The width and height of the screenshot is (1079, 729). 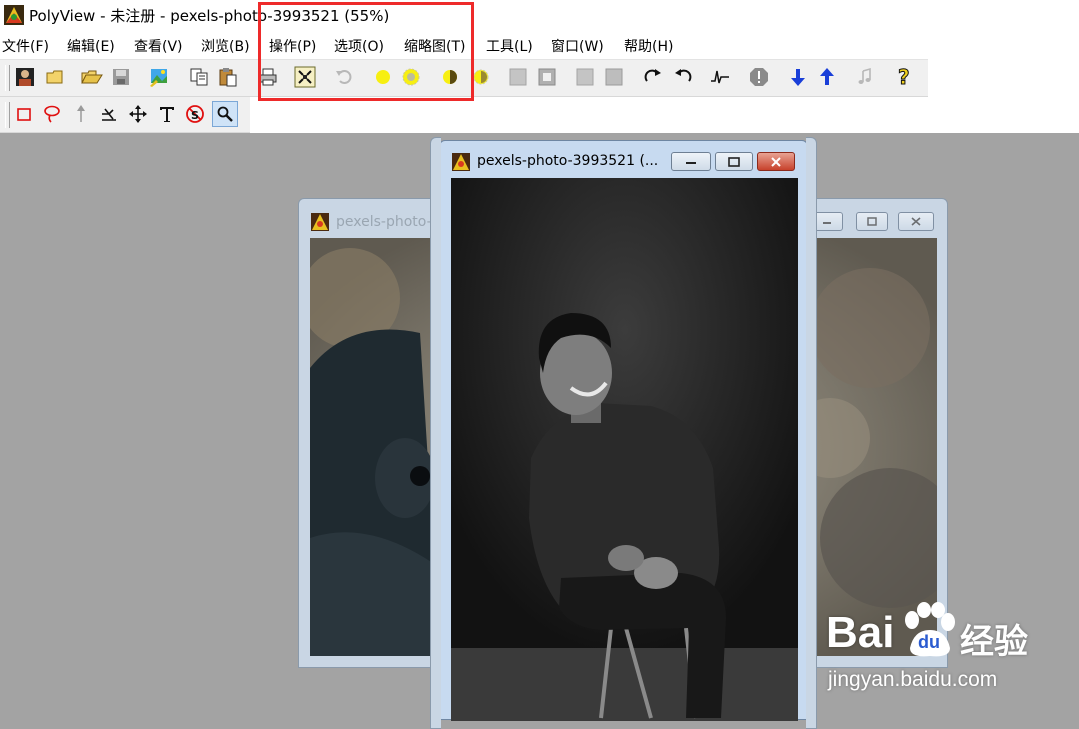 What do you see at coordinates (81, 114) in the screenshot?
I see `arrow-up-thin-icon` at bounding box center [81, 114].